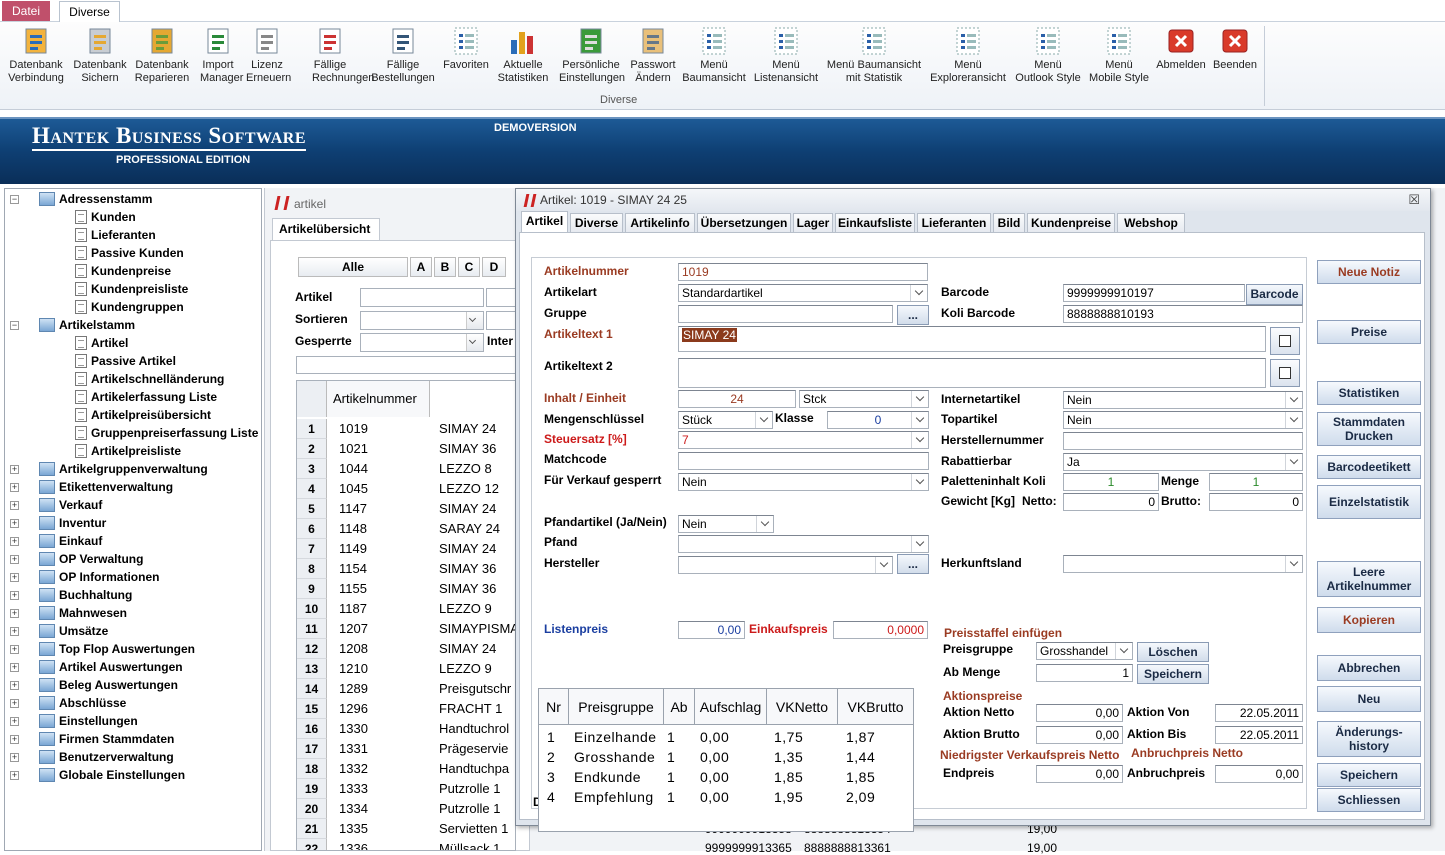 The height and width of the screenshot is (855, 1445). I want to click on tree-item: − Artikelstamm, so click(133, 325).